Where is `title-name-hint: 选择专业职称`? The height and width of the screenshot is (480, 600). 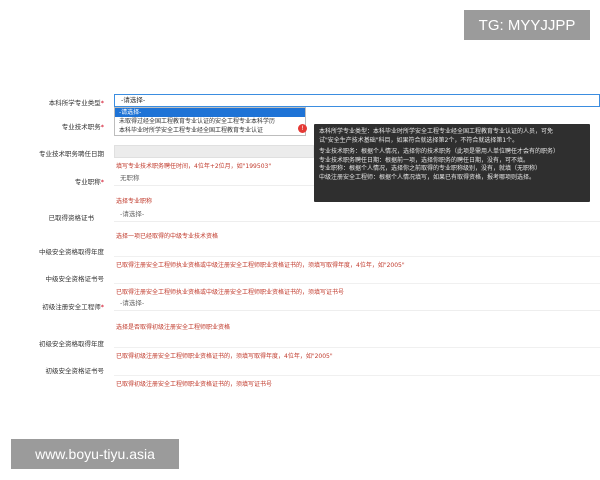 title-name-hint: 选择专业职称 is located at coordinates (134, 201).